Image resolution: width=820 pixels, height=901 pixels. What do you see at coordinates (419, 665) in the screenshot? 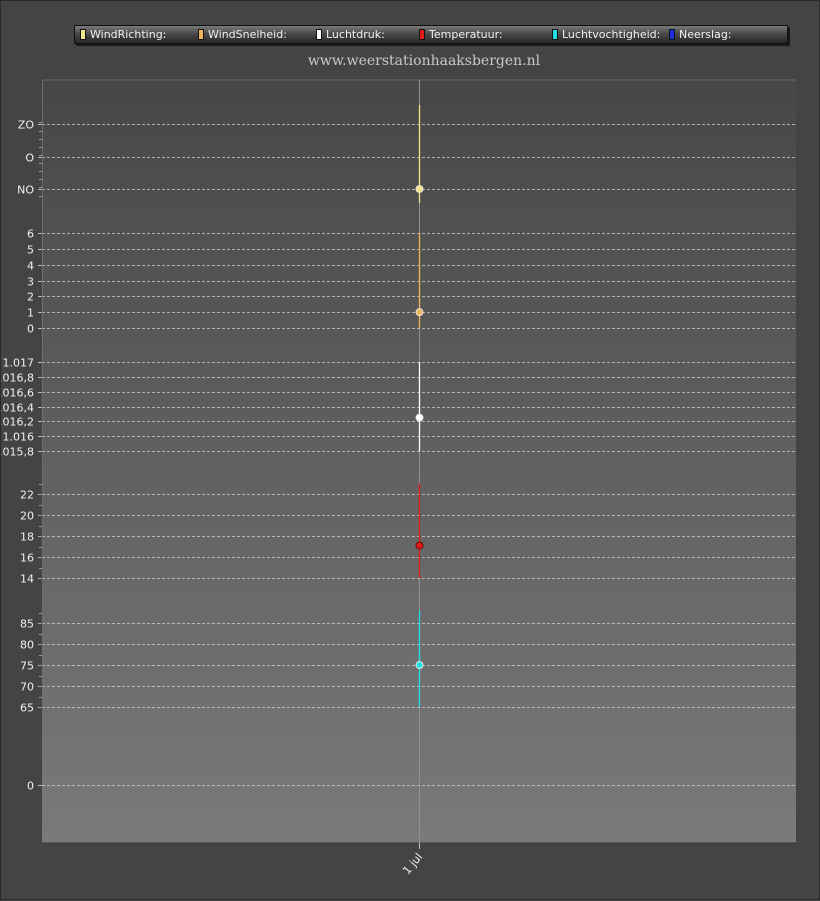
I see `data-point-luchtvochtigheid` at bounding box center [419, 665].